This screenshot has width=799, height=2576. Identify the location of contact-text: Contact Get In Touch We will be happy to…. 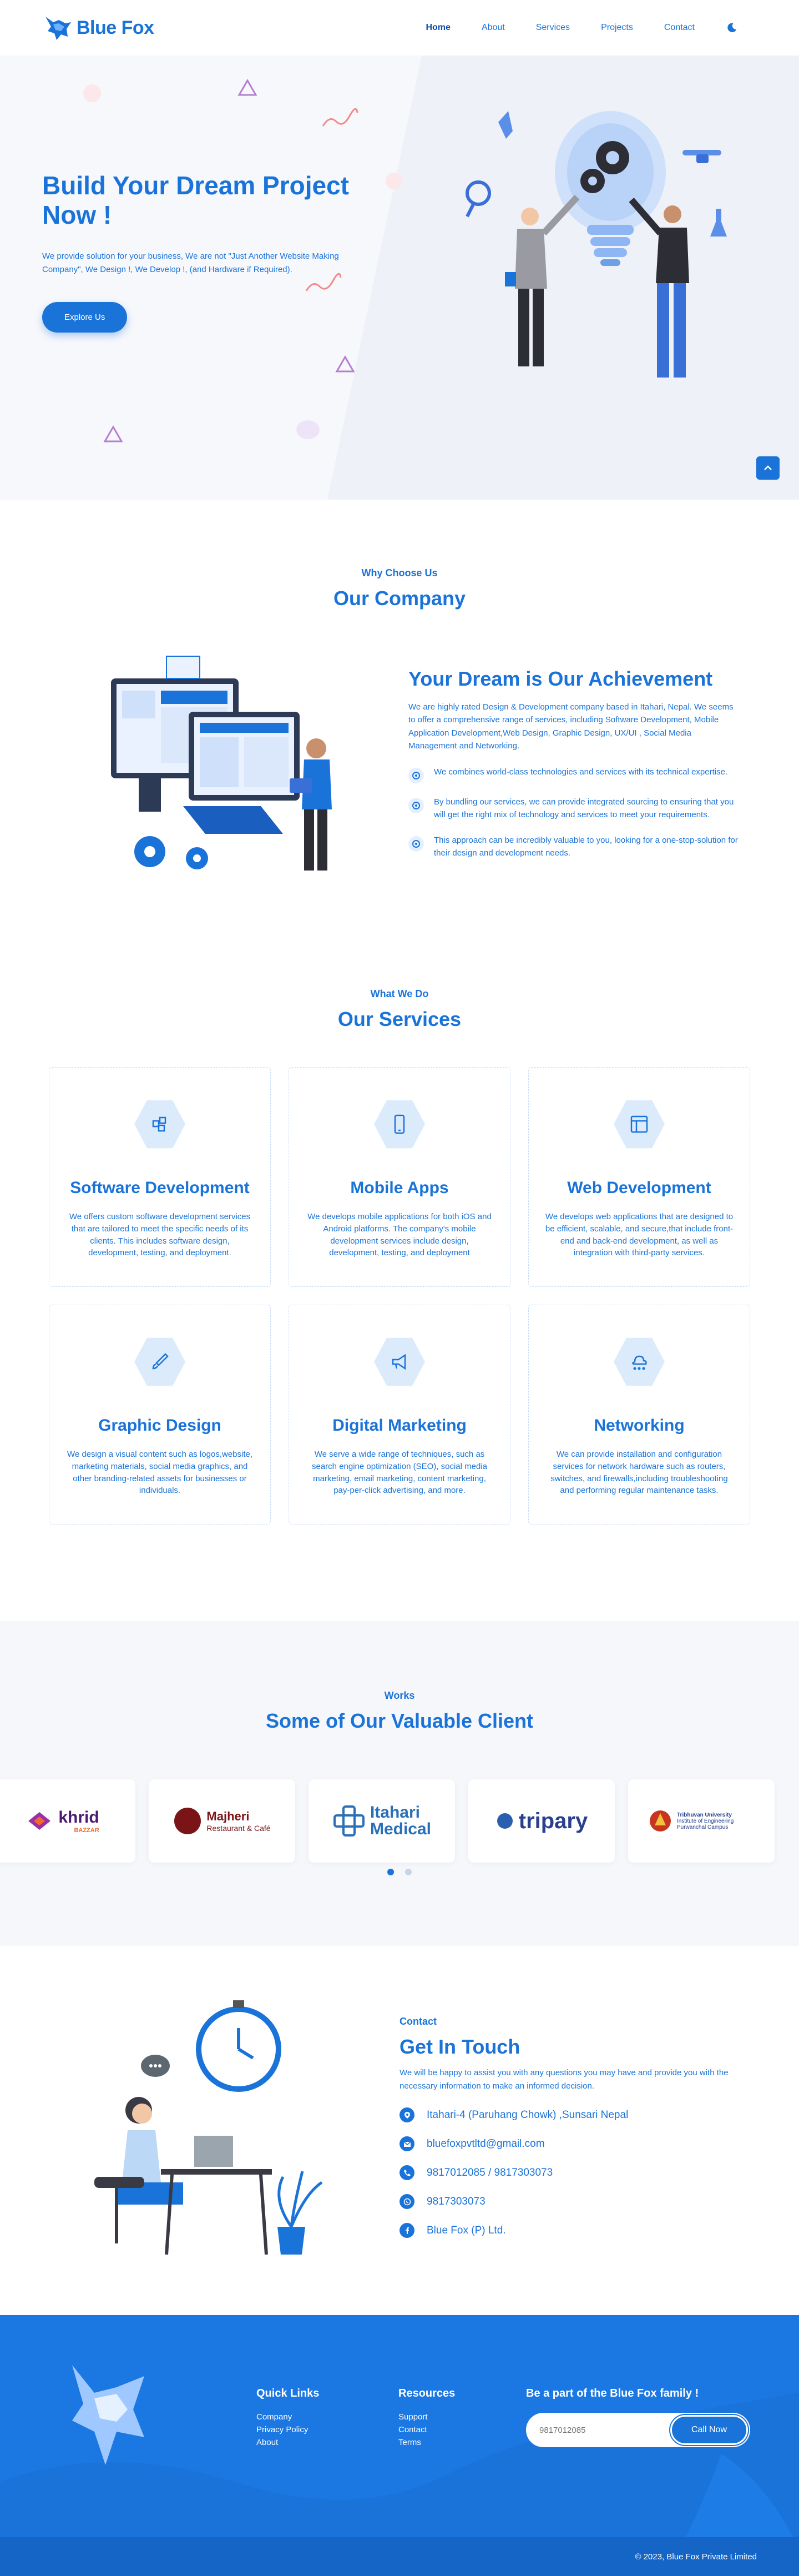
(577, 2134).